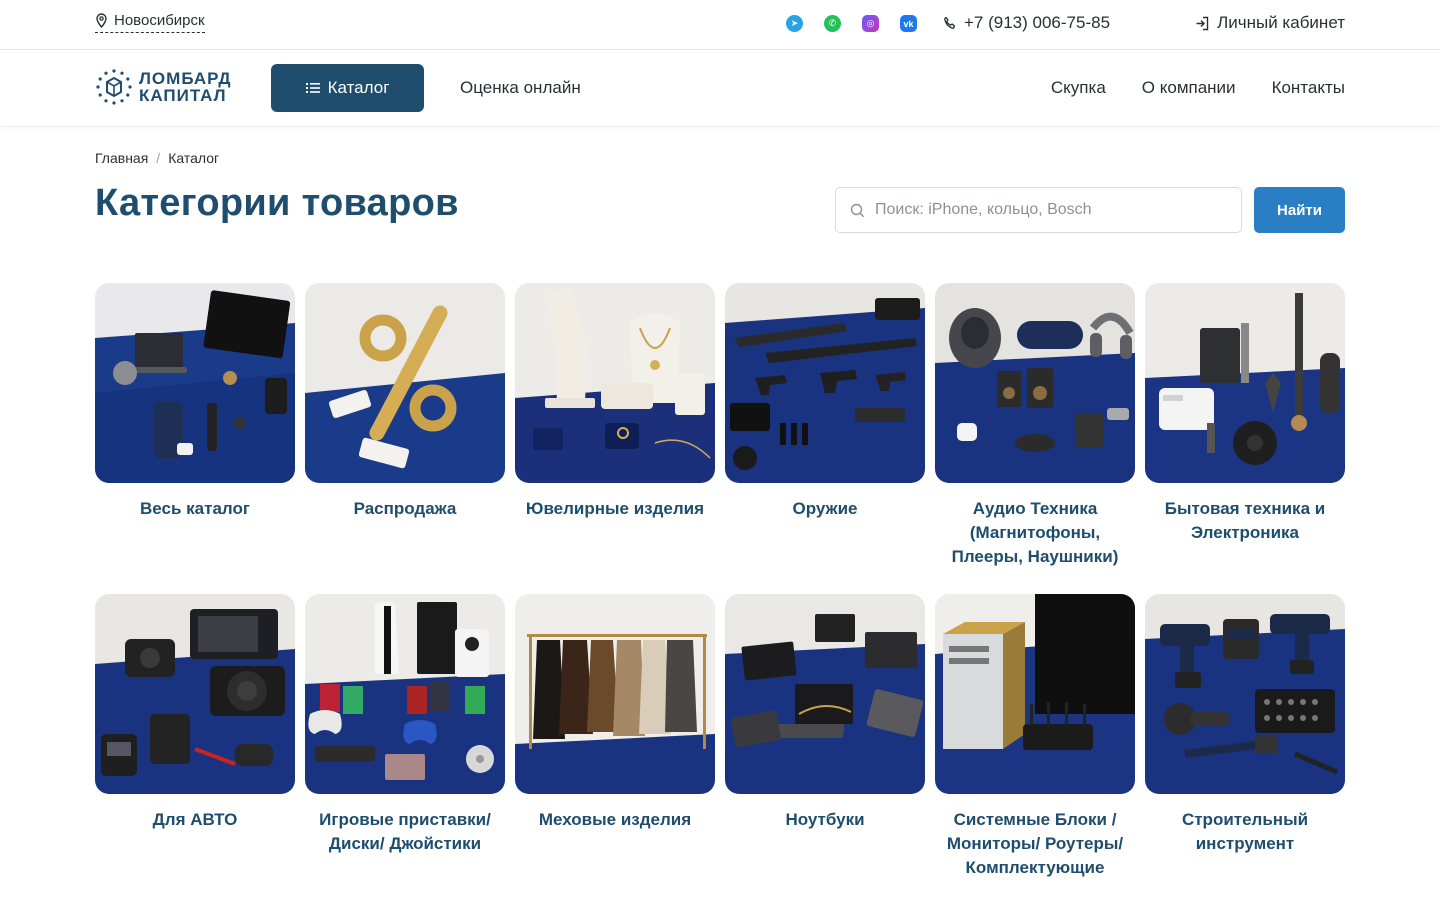  I want to click on search-button: Найти, so click(1299, 210).